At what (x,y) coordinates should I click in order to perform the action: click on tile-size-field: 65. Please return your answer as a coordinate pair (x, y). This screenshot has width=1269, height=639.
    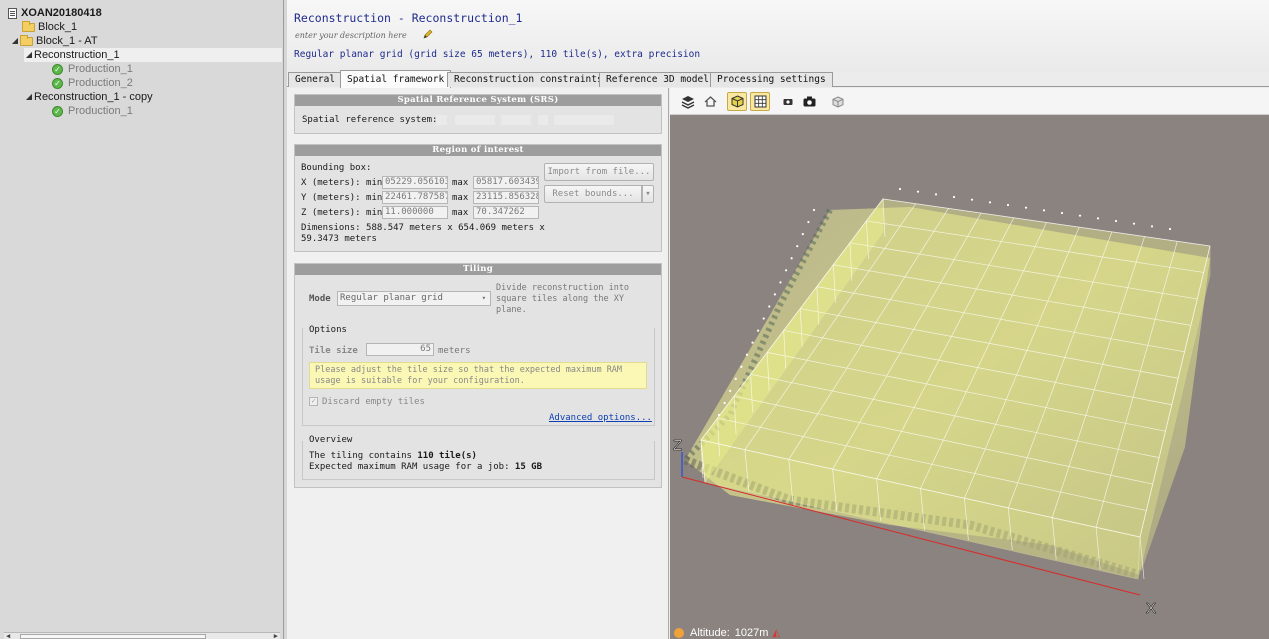
    Looking at the image, I should click on (400, 349).